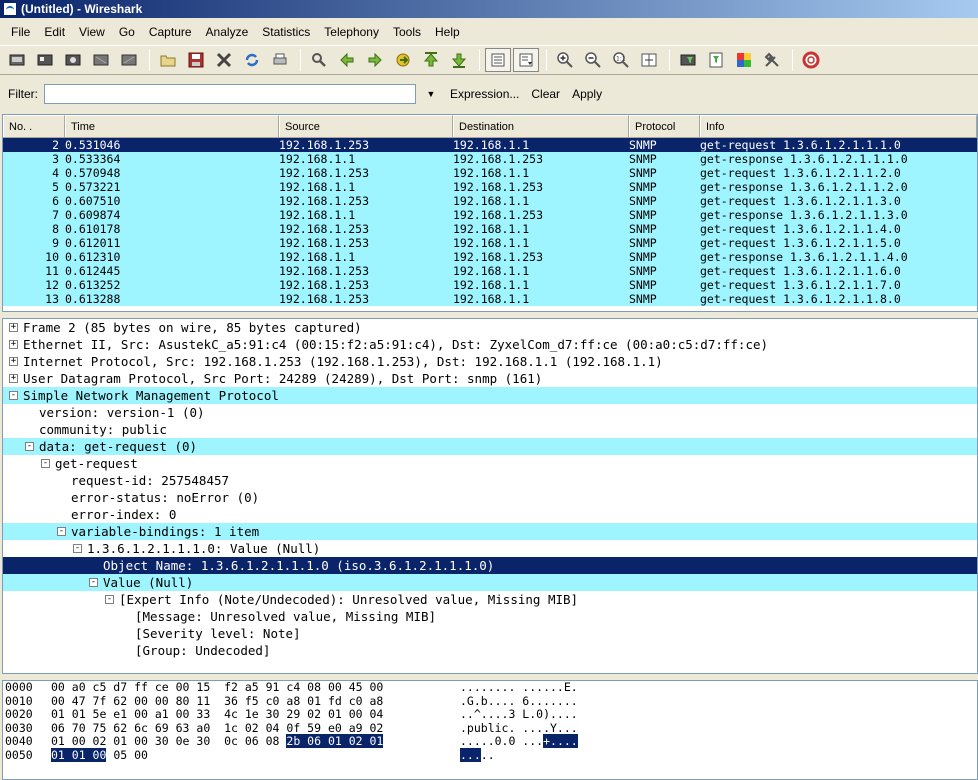 Image resolution: width=978 pixels, height=780 pixels. What do you see at coordinates (541, 126) in the screenshot?
I see `column-header-destination: Destination` at bounding box center [541, 126].